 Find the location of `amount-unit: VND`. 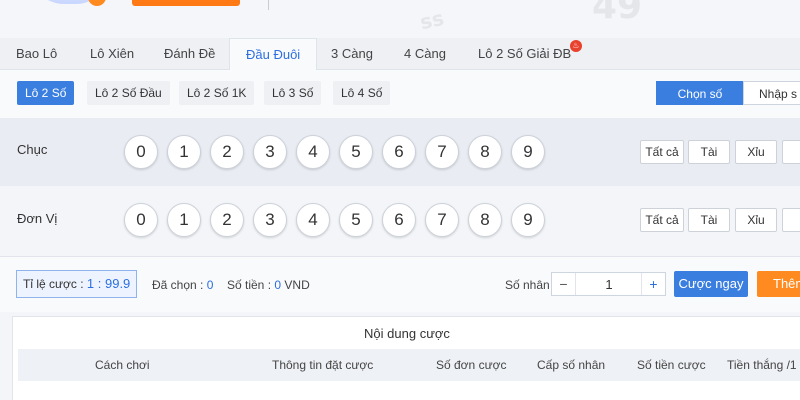

amount-unit: VND is located at coordinates (297, 285).